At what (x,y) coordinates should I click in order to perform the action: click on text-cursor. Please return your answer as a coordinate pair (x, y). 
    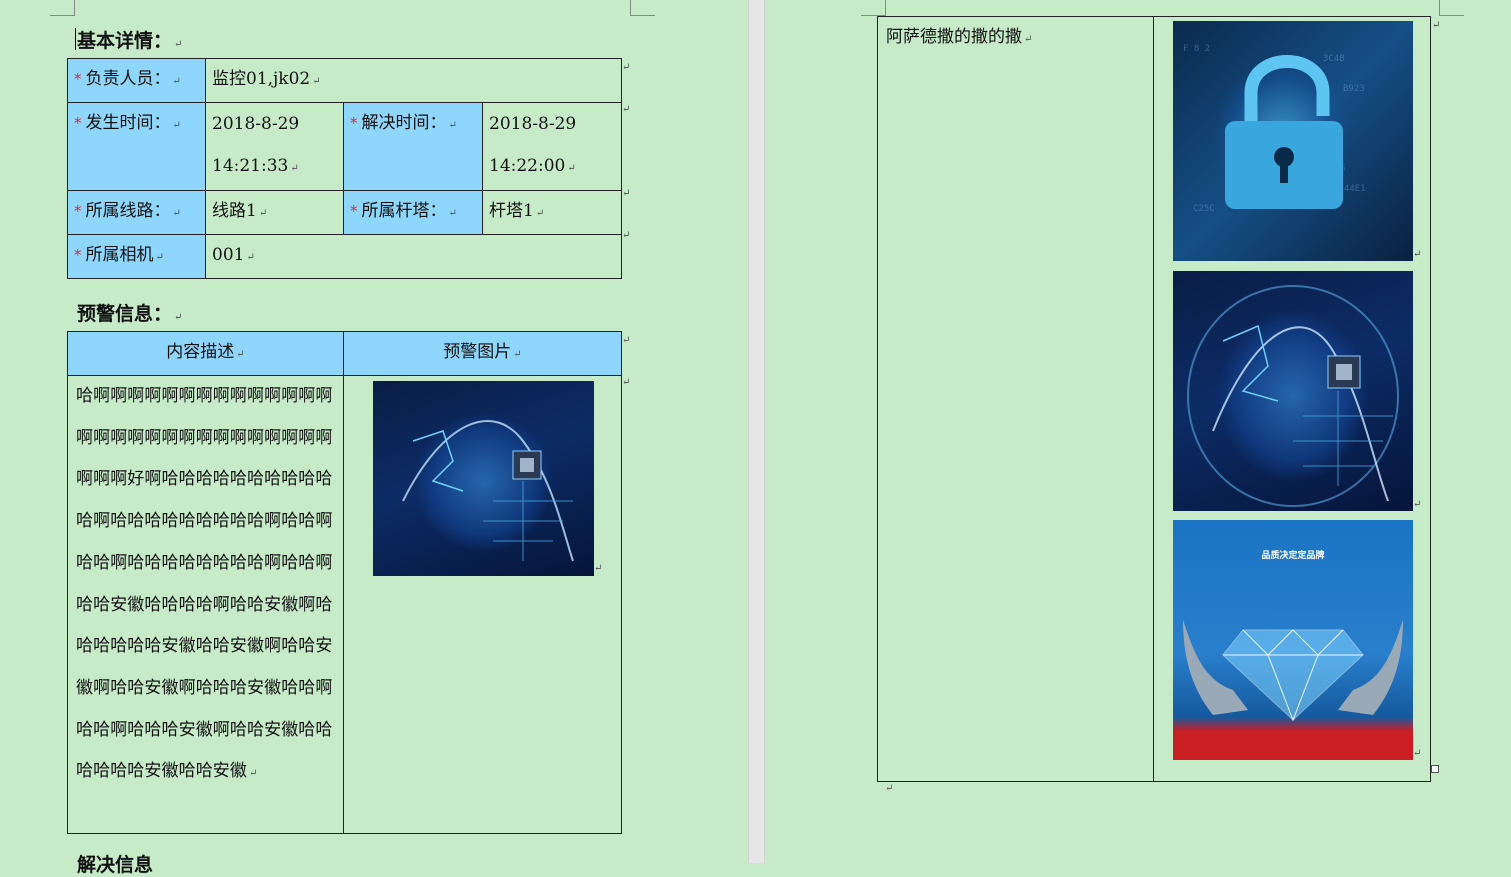
    Looking at the image, I should click on (75, 39).